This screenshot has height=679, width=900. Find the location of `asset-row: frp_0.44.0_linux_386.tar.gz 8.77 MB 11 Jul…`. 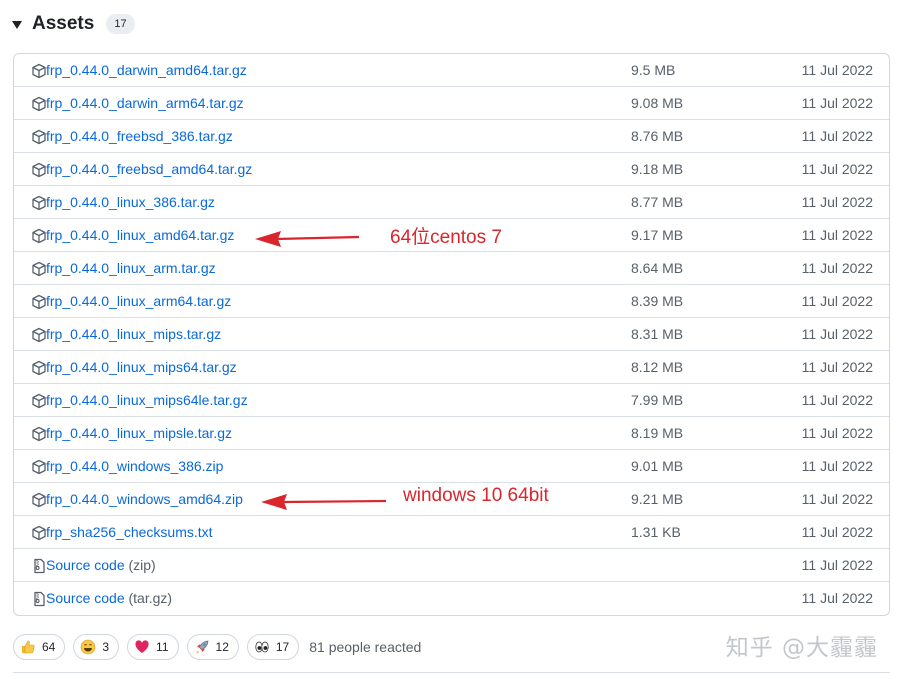

asset-row: frp_0.44.0_linux_386.tar.gz 8.77 MB 11 Jul… is located at coordinates (451, 202).